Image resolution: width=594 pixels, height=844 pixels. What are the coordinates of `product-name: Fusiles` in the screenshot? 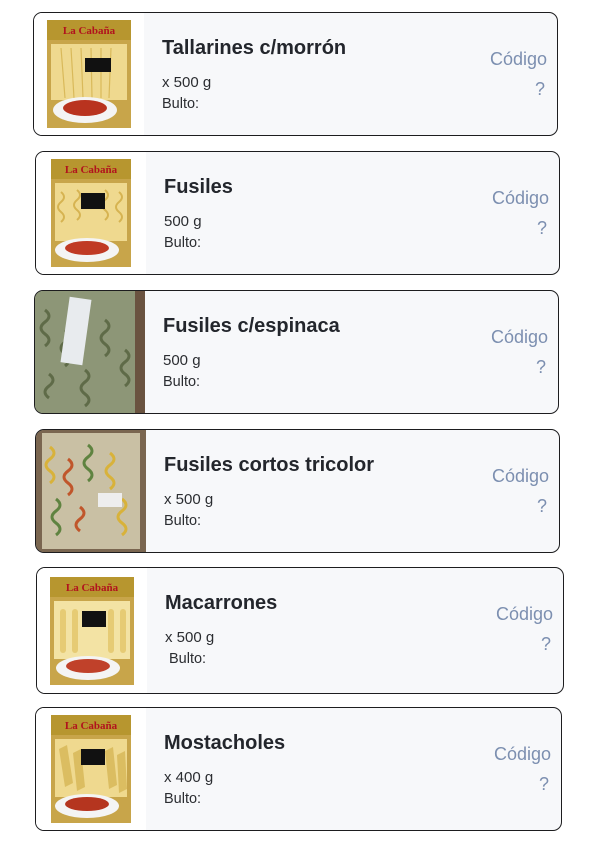 It's located at (198, 187).